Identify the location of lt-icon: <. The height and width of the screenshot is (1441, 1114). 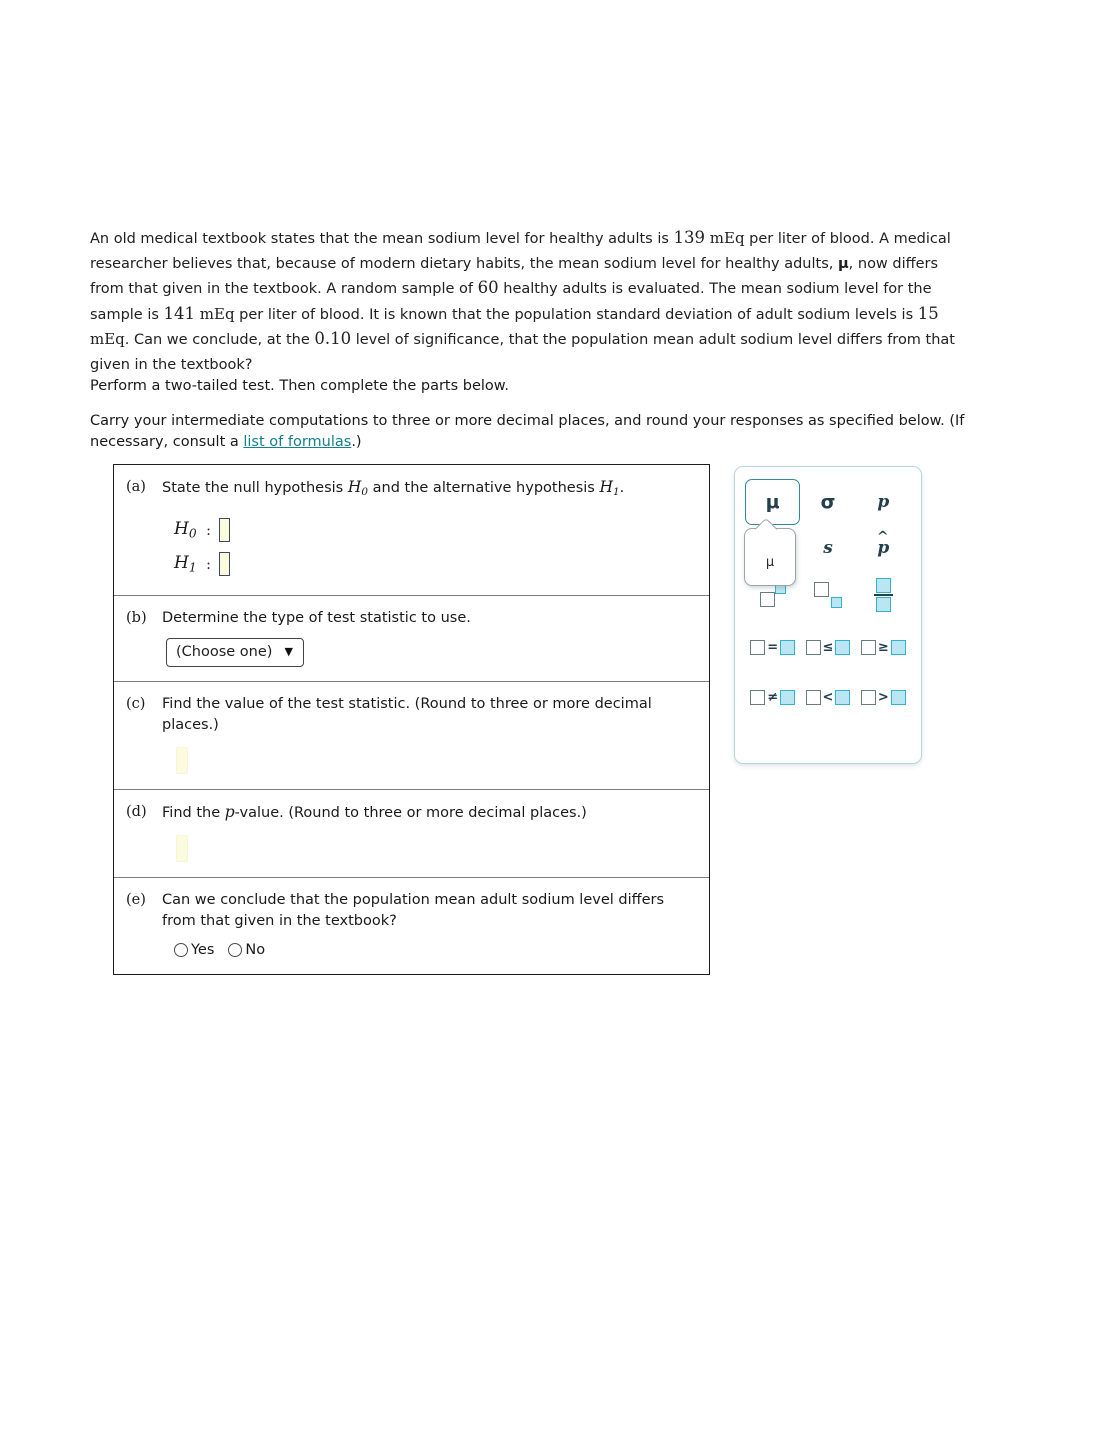
(828, 696).